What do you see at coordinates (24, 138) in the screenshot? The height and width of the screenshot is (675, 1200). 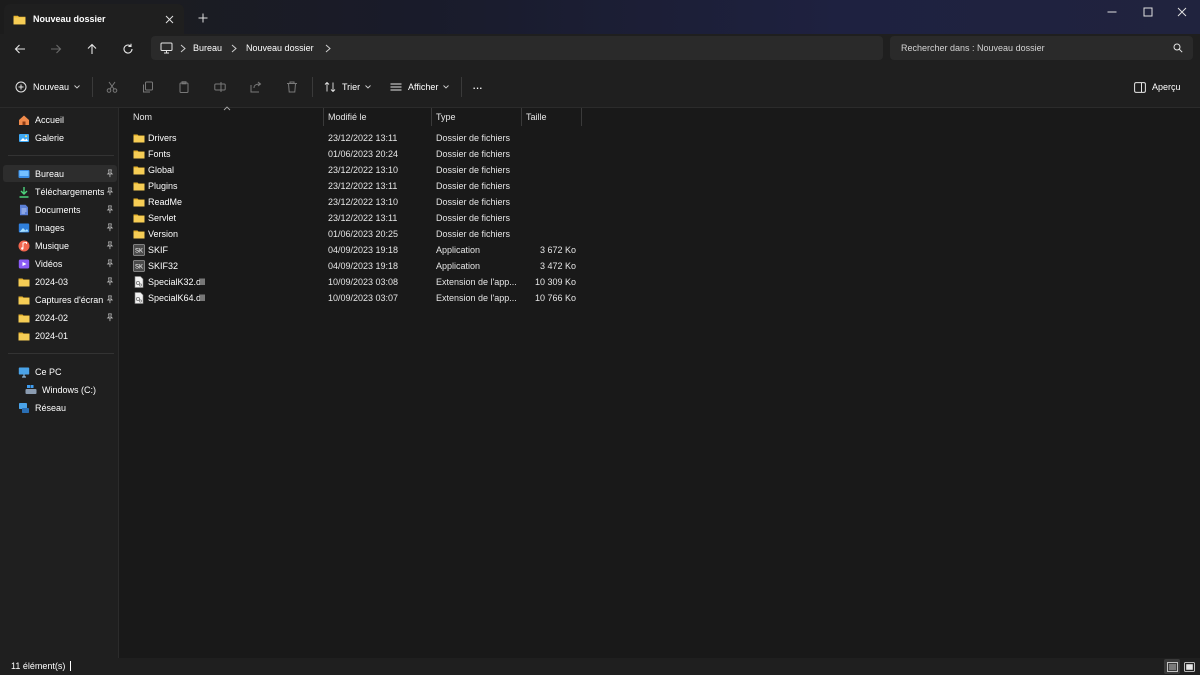 I see `gallery-icon` at bounding box center [24, 138].